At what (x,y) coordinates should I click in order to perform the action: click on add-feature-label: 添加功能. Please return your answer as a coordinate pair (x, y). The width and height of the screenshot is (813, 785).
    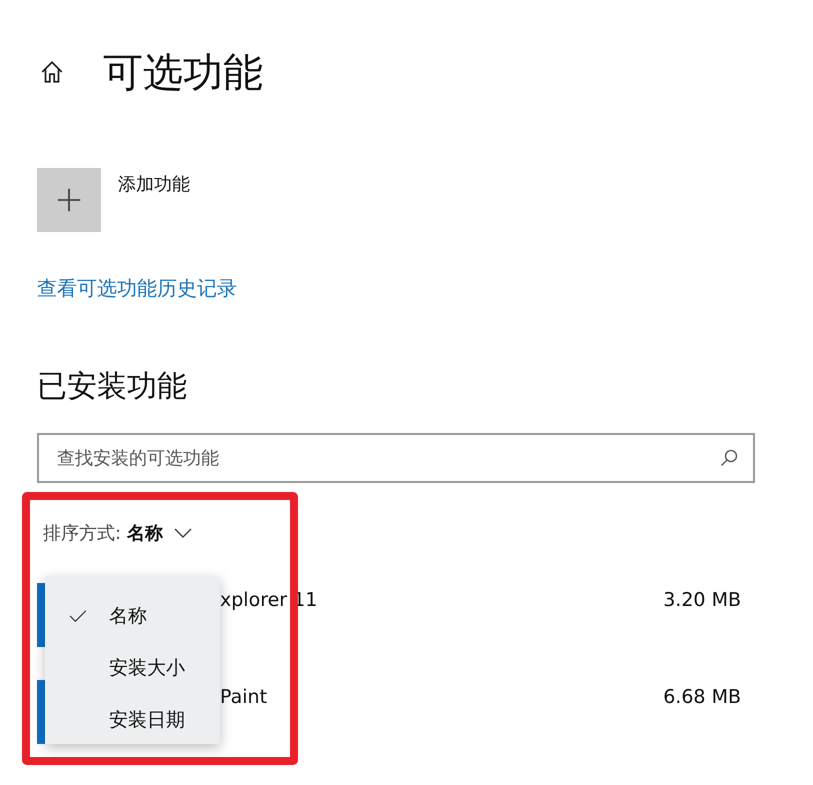
    Looking at the image, I should click on (154, 184).